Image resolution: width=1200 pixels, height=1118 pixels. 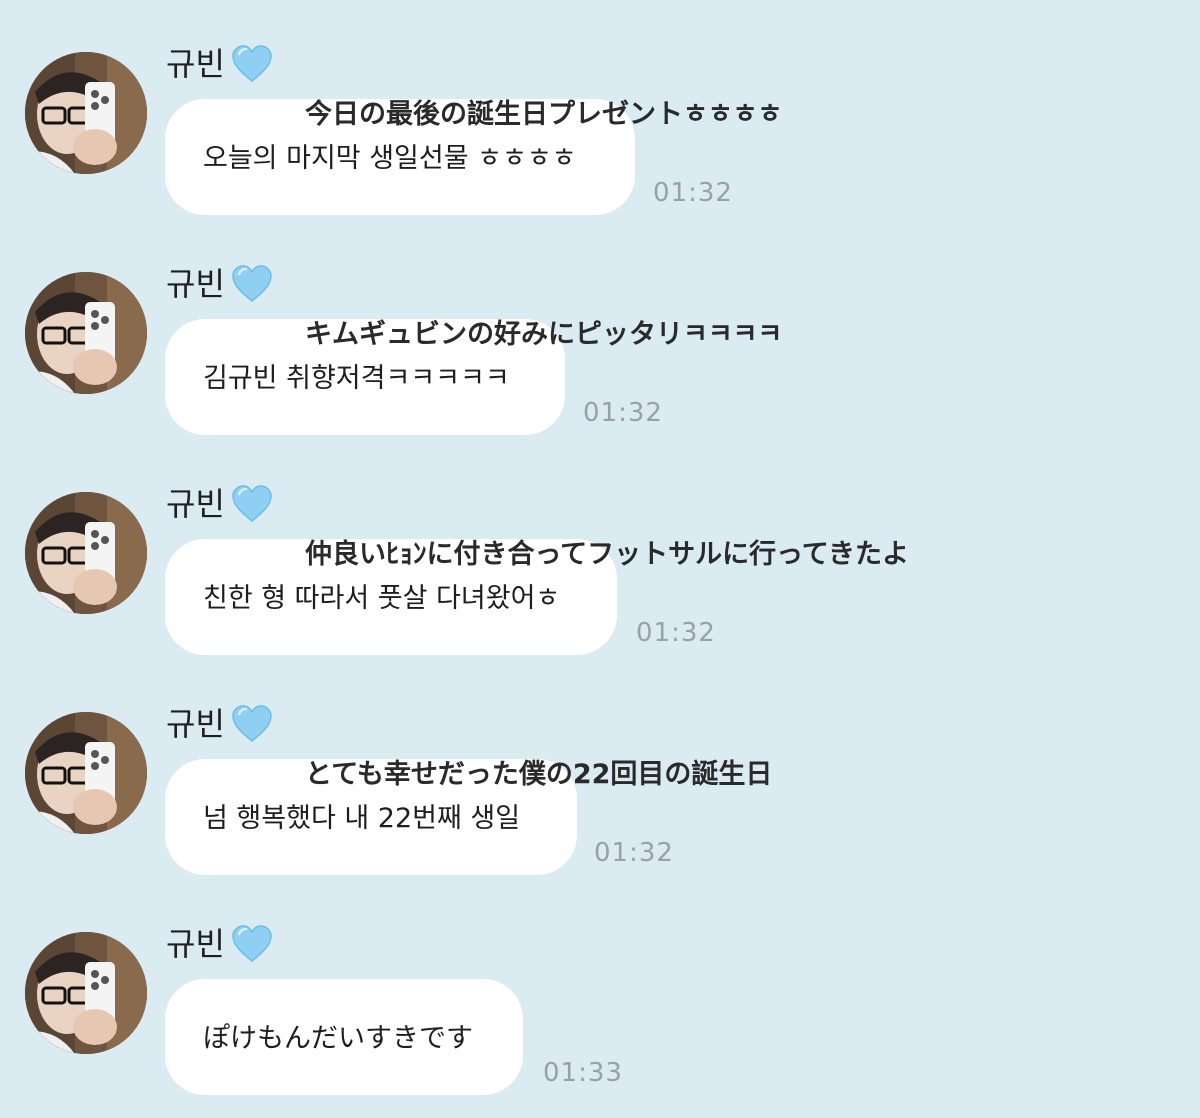 What do you see at coordinates (544, 114) in the screenshot?
I see `translation-caption: 今日の最後の誕生日プレゼントㅎㅎㅎㅎ` at bounding box center [544, 114].